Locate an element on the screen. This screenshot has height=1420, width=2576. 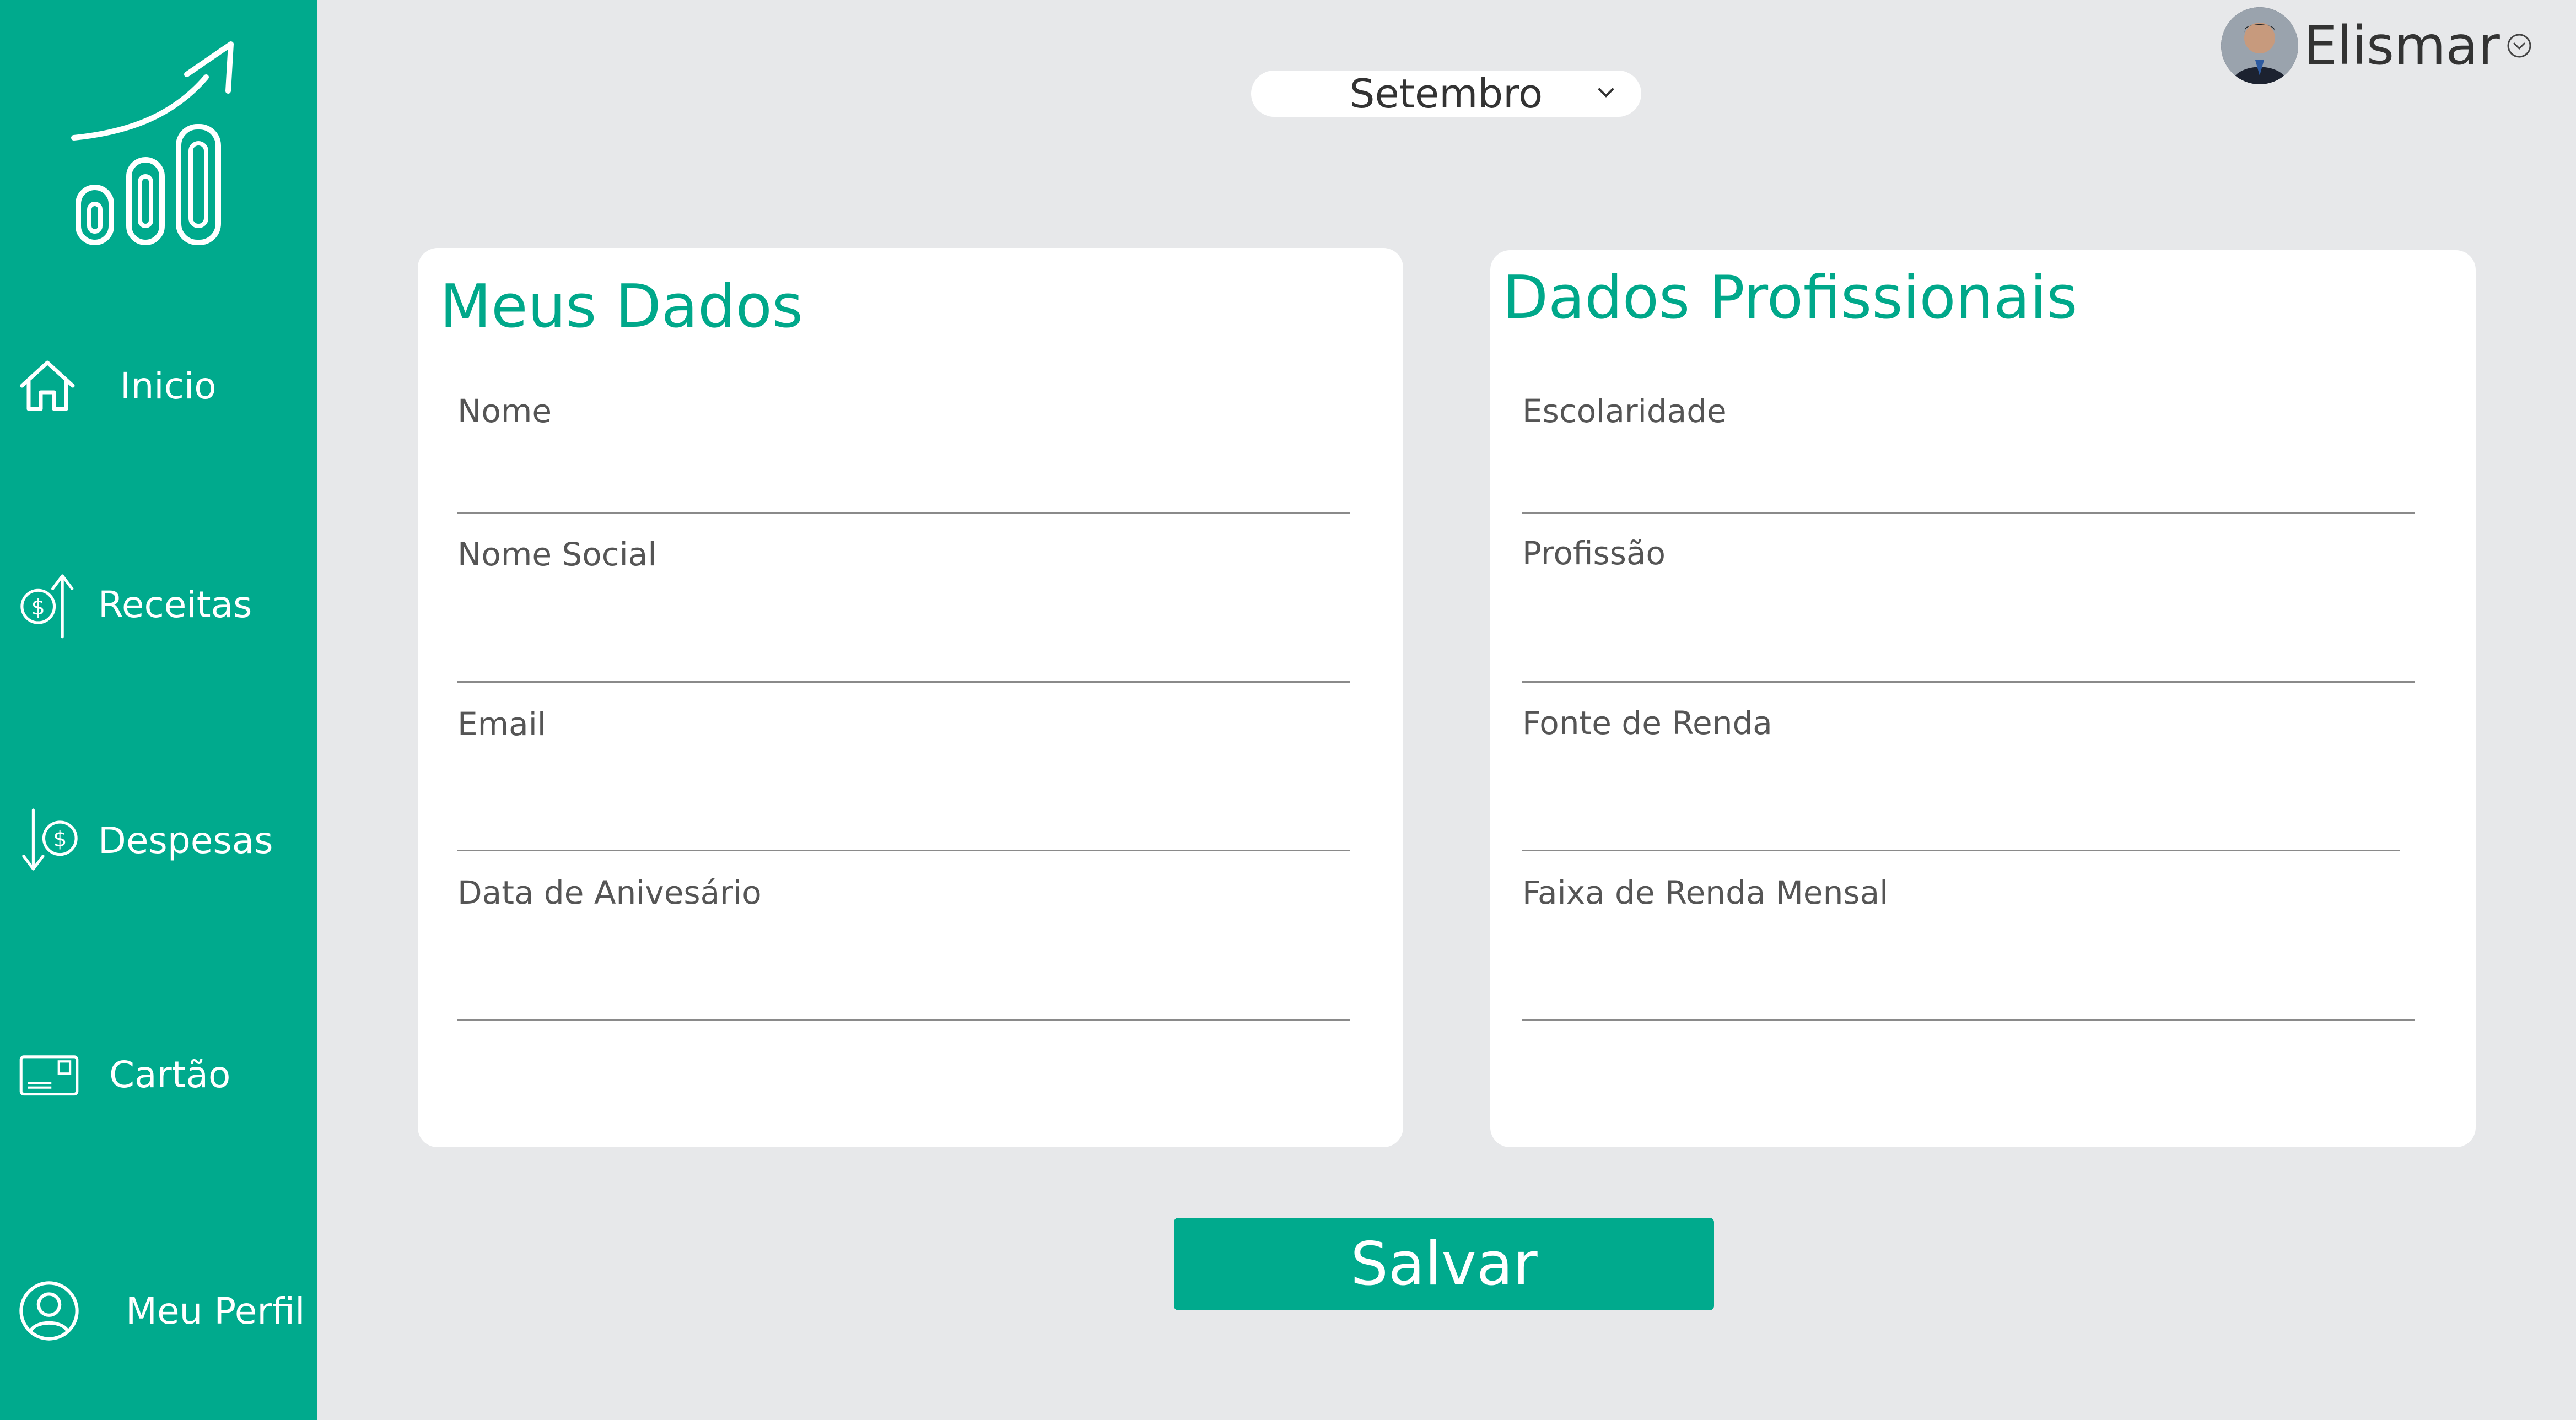
field-label-escolaridade: Escolaridade is located at coordinates (1624, 411).